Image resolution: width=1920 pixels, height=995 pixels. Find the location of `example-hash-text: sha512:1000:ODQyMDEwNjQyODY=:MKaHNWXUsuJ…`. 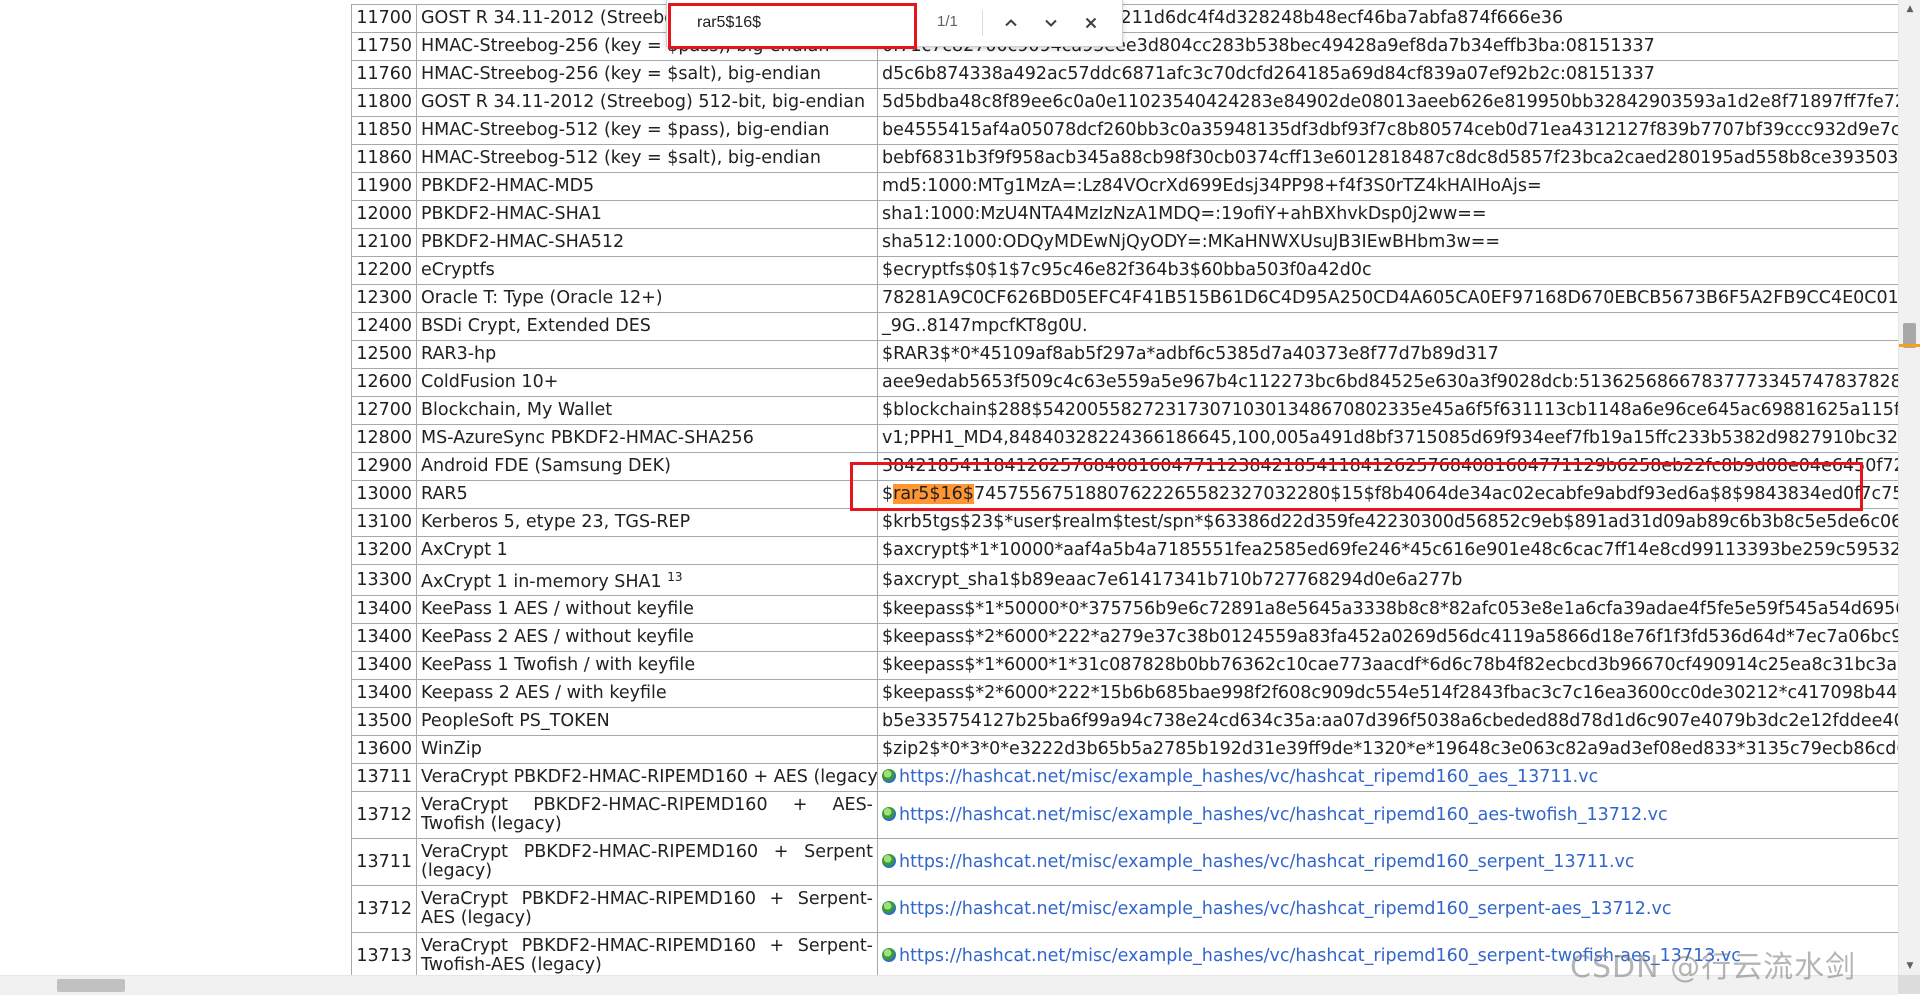

example-hash-text: sha512:1000:ODQyMDEwNjQyODY=:MKaHNWXUsuJ… is located at coordinates (1191, 242).